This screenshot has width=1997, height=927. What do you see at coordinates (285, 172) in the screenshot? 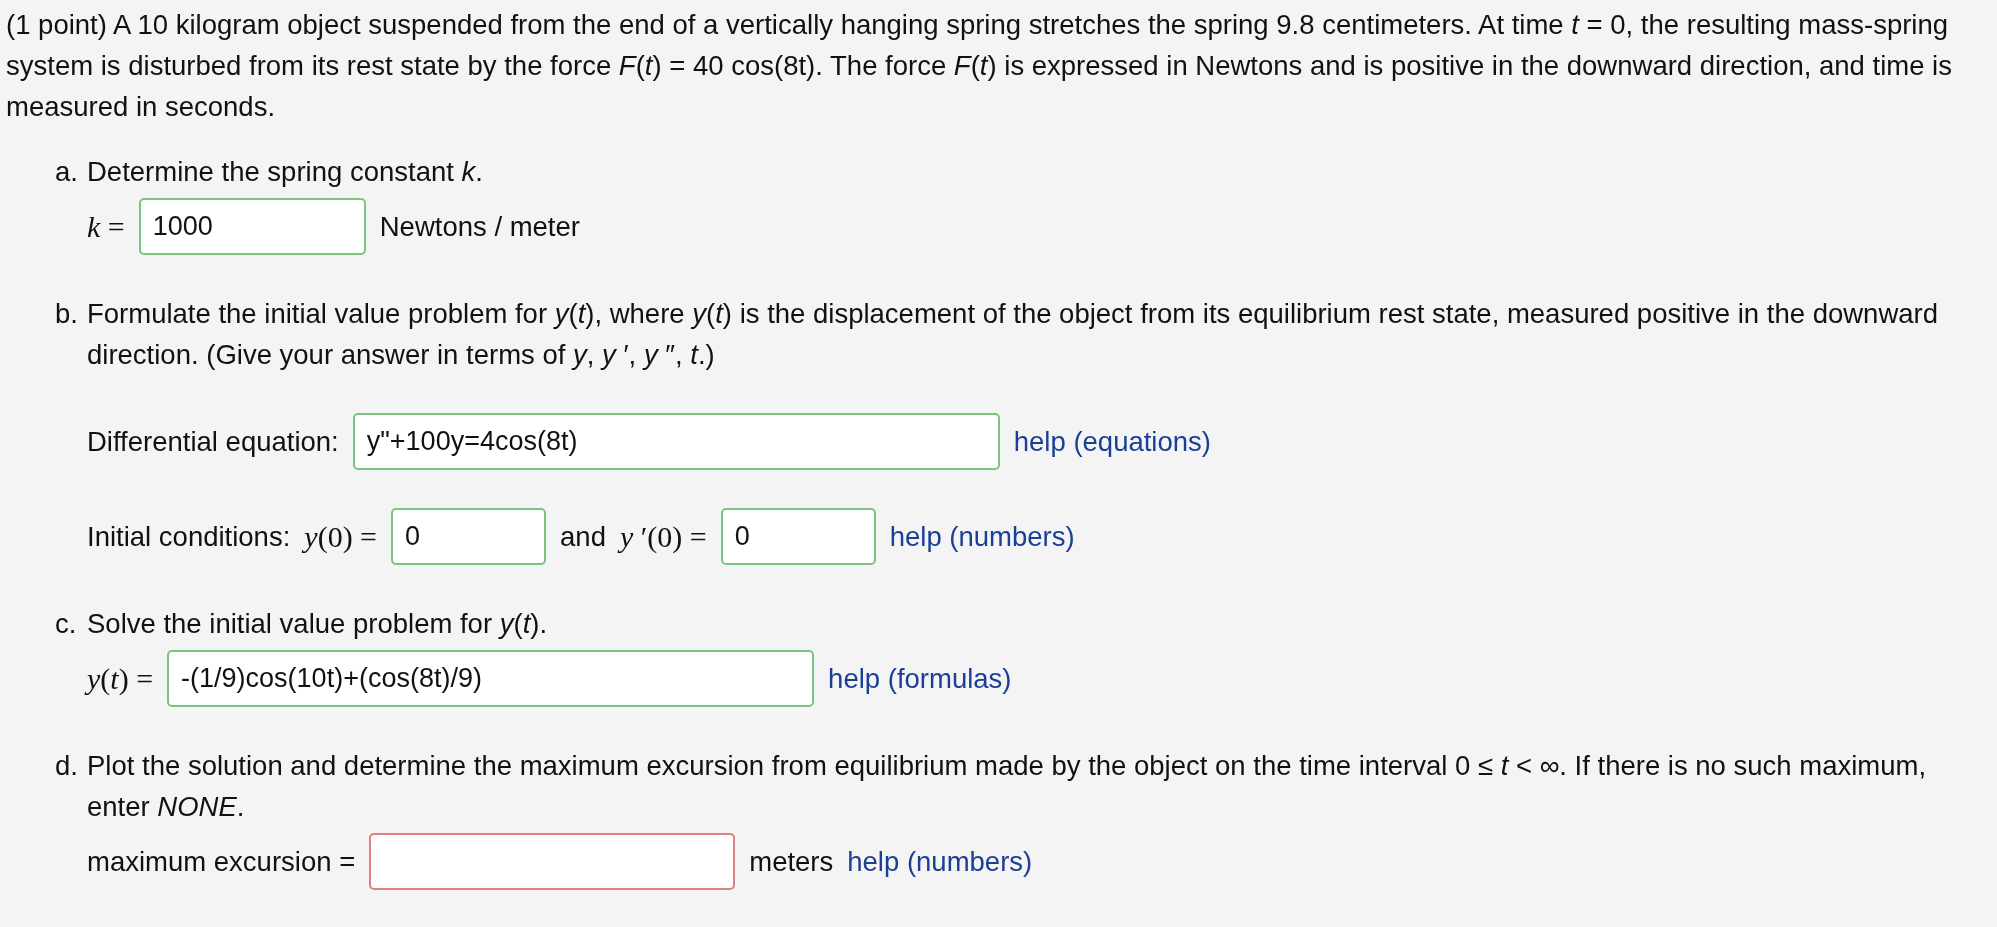
I see `part-question: Determine the spring constant k.` at bounding box center [285, 172].